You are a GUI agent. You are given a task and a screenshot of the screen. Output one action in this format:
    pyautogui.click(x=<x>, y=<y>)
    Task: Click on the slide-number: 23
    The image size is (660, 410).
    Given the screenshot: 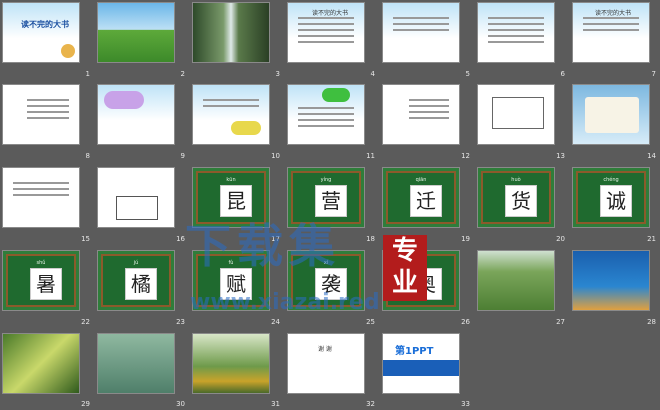 What is the action you would take?
    pyautogui.click(x=180, y=322)
    